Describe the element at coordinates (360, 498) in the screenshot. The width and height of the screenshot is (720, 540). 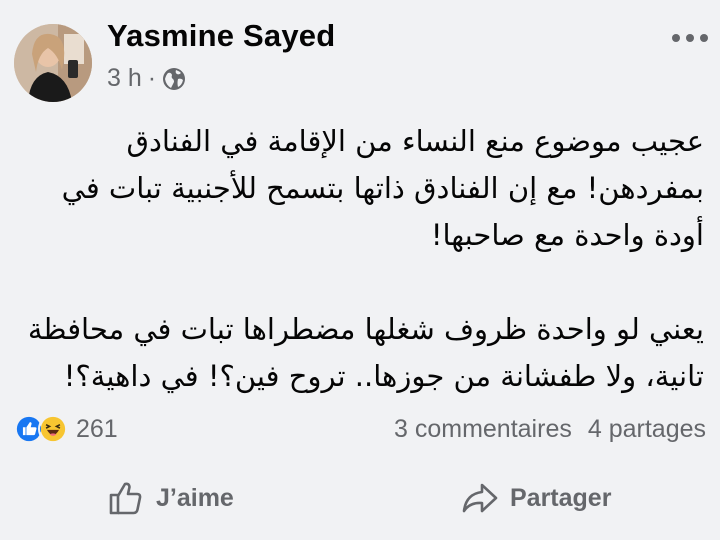
I see `post-actions: J’aime Partager` at that location.